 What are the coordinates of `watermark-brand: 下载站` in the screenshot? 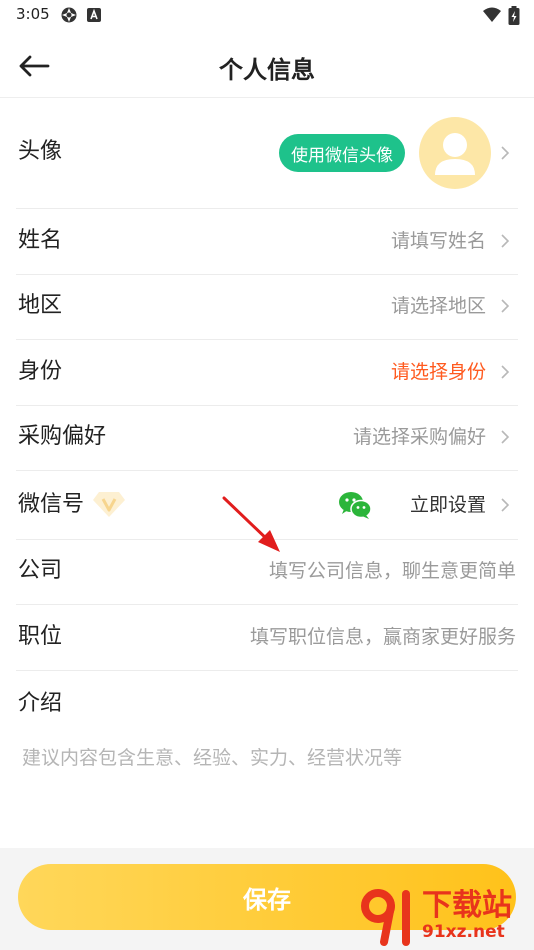 It's located at (467, 905).